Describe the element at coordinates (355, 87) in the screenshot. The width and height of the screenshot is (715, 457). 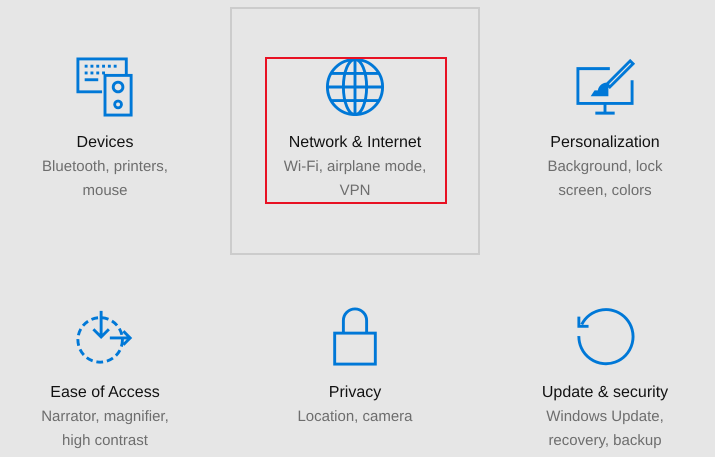
I see `globe-icon` at that location.